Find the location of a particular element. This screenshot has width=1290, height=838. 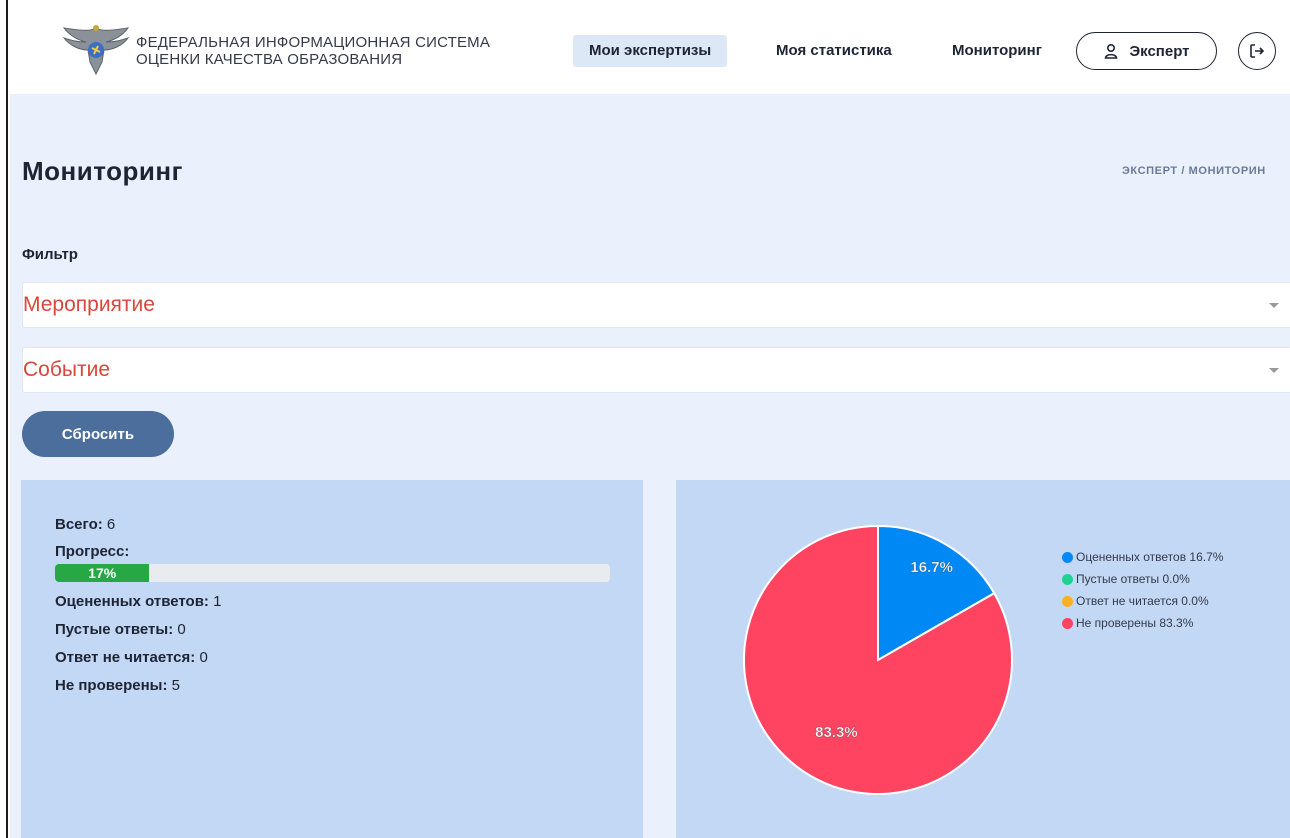

expert-profile-button: Эксперт is located at coordinates (1146, 51).